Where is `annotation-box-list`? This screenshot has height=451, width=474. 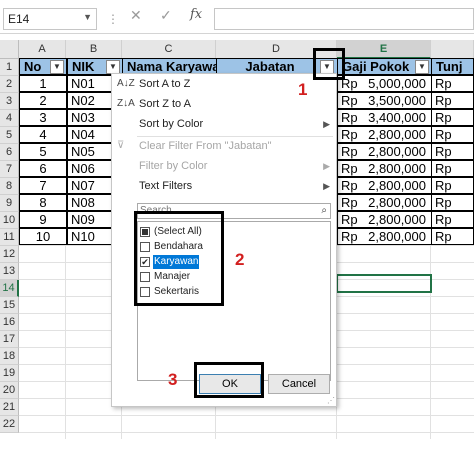
annotation-box-list is located at coordinates (179, 258).